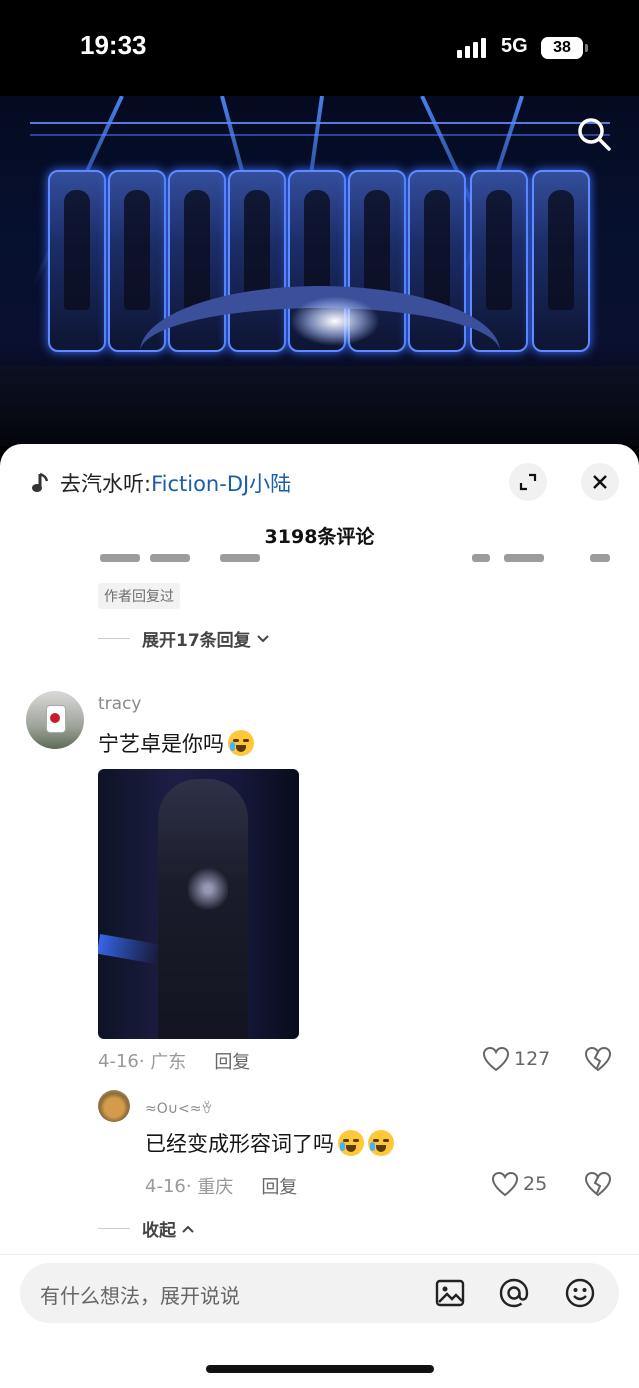  What do you see at coordinates (262, 638) in the screenshot?
I see `chevron-down-icon` at bounding box center [262, 638].